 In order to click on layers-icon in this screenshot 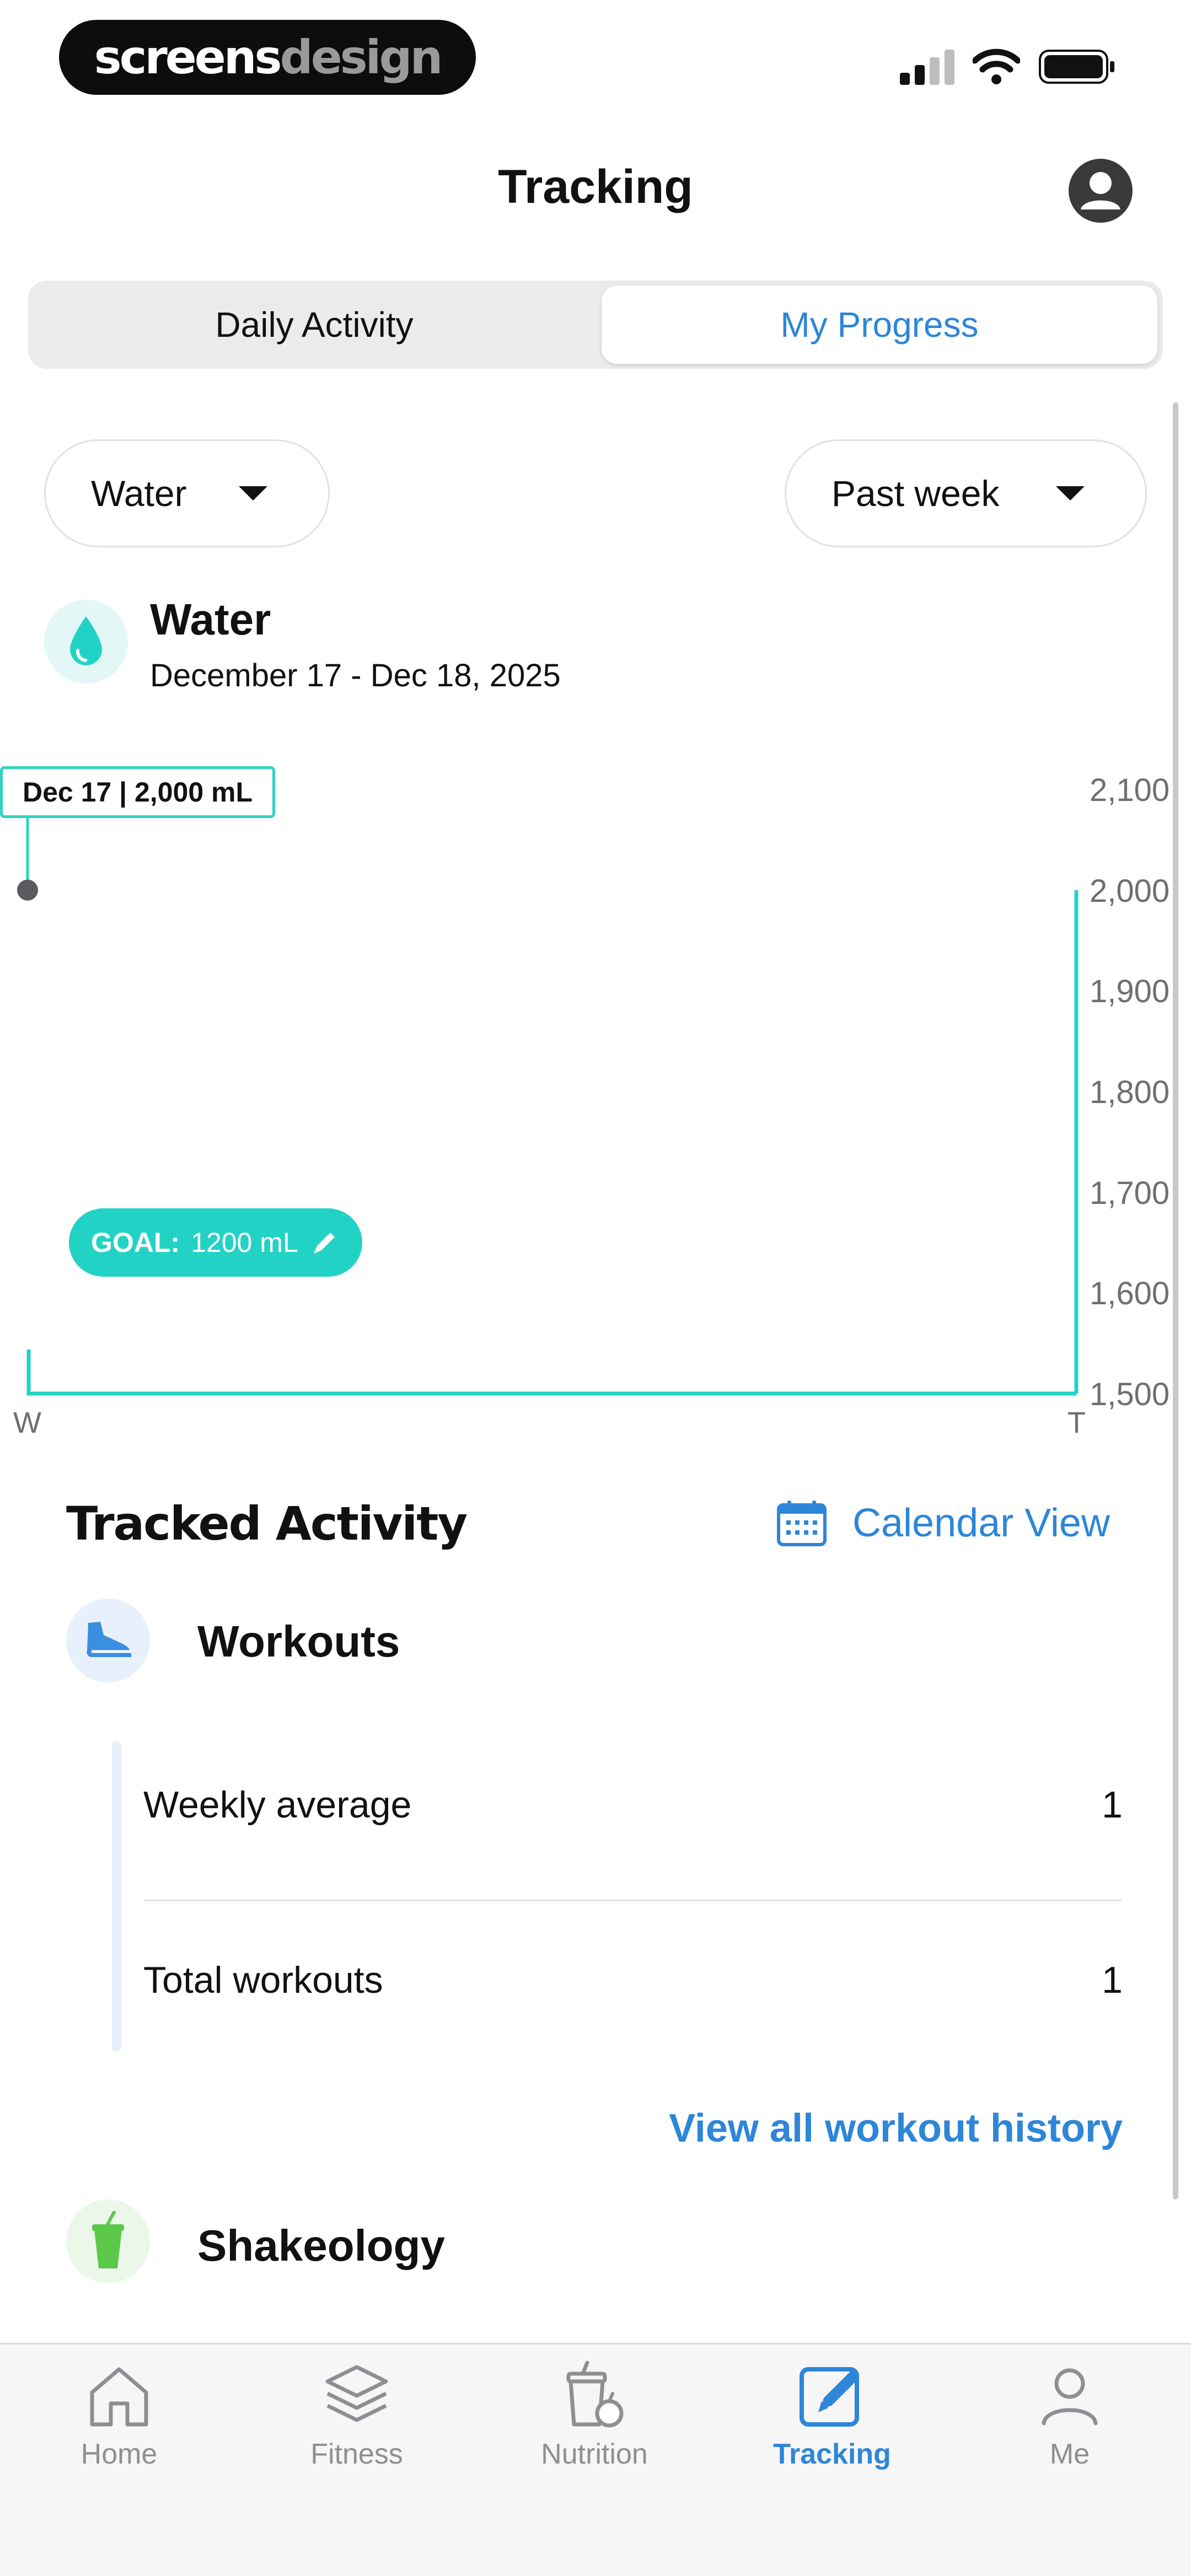, I will do `click(356, 2393)`.